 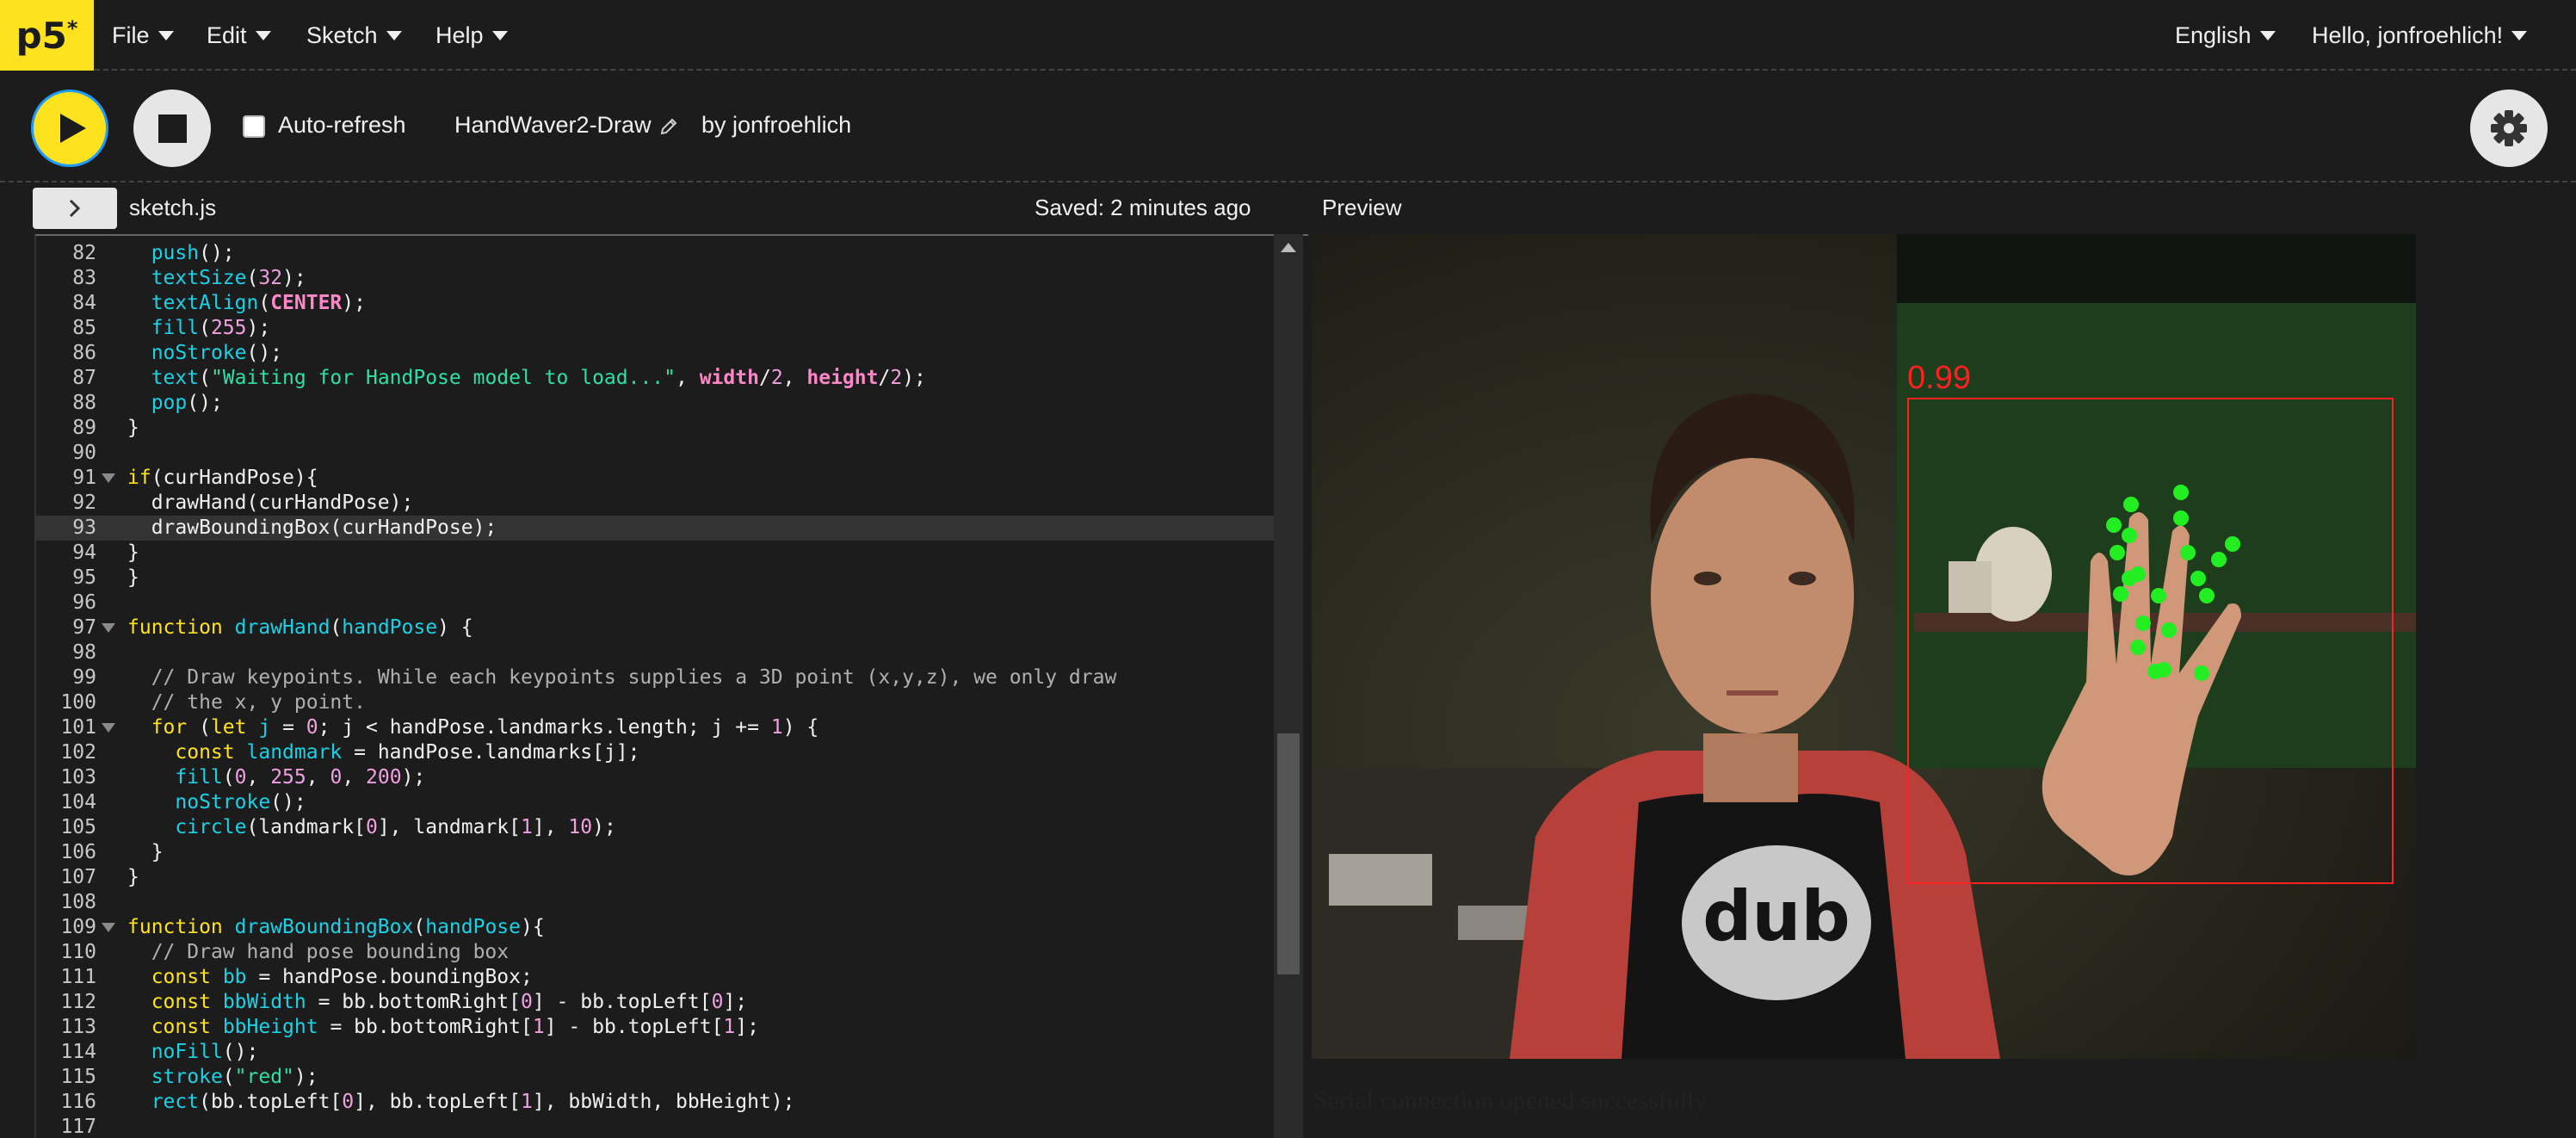 I want to click on code-text: function drawHand(handPose) {, so click(x=300, y=627).